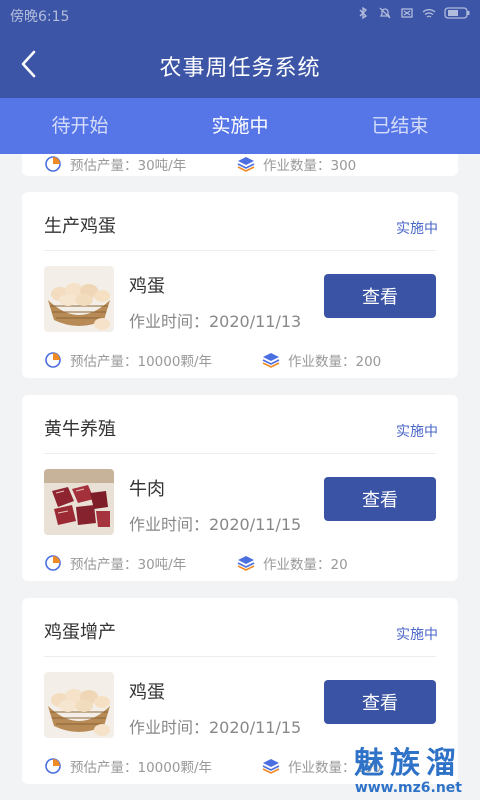 The image size is (480, 800). I want to click on product-name: 牛肉, so click(147, 489).